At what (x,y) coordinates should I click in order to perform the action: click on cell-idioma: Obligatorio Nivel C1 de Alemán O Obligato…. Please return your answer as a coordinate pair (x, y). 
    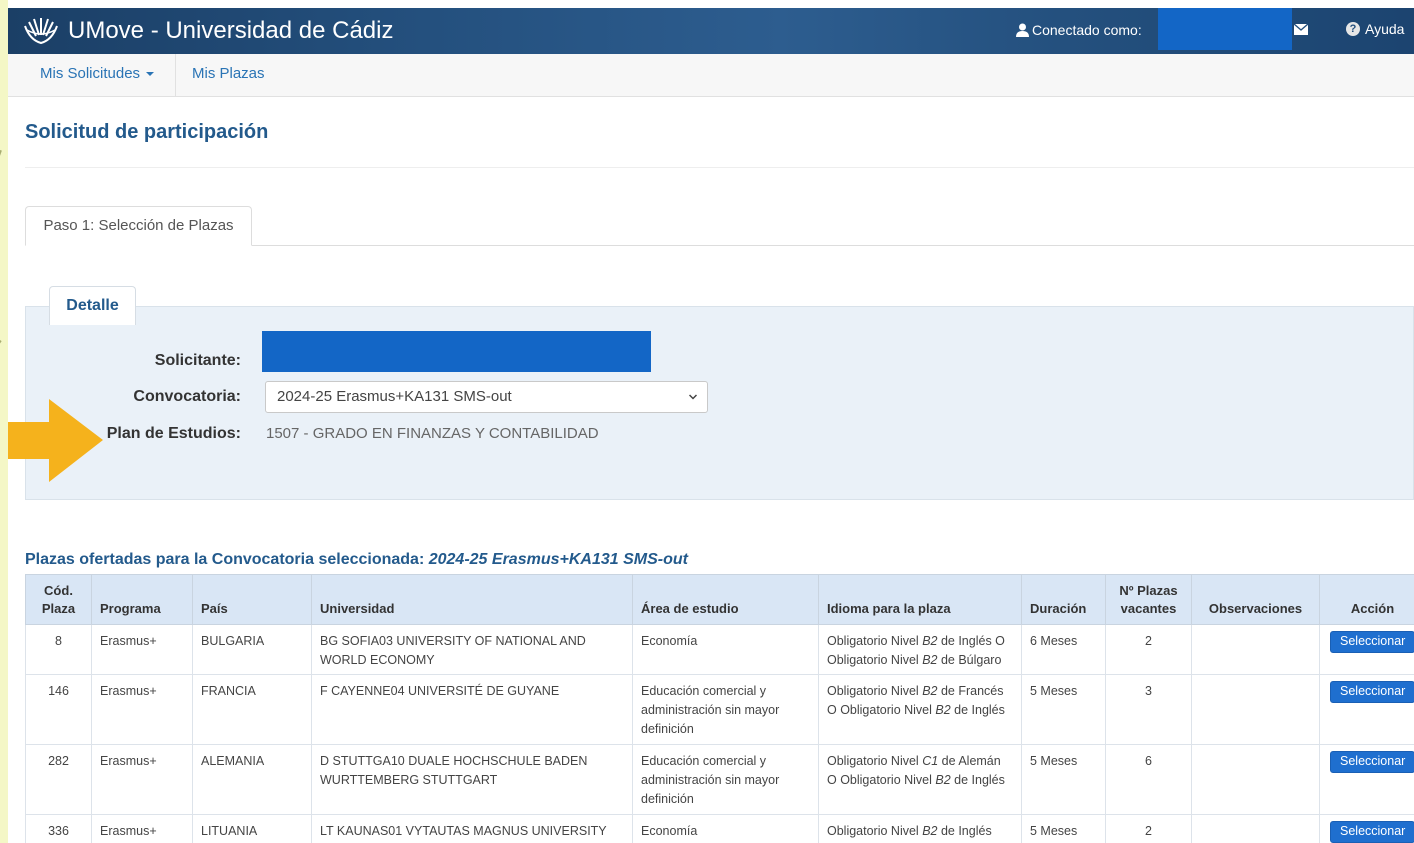
    Looking at the image, I should click on (920, 779).